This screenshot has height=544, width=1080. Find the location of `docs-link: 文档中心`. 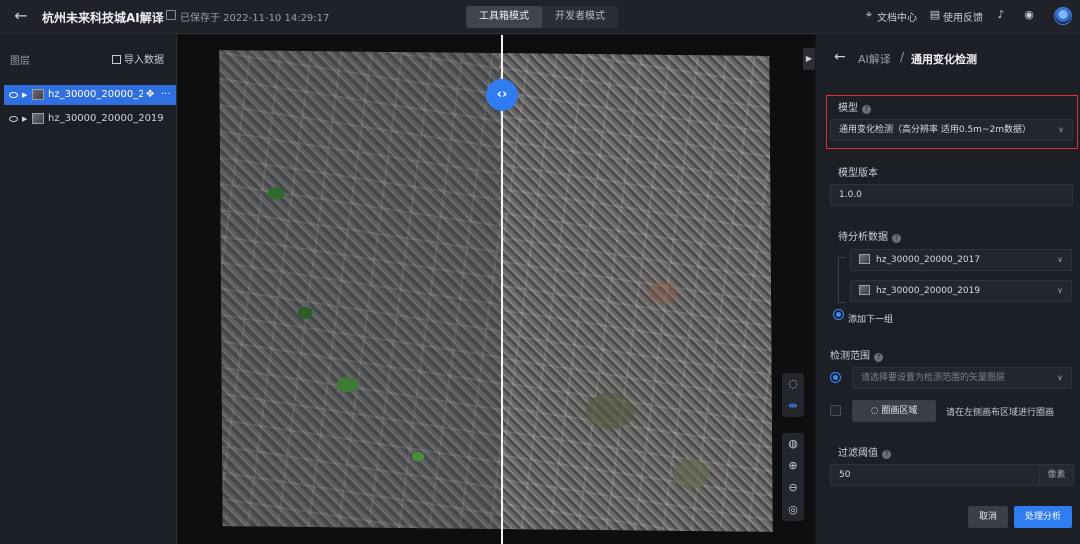

docs-link: 文档中心 is located at coordinates (897, 16).